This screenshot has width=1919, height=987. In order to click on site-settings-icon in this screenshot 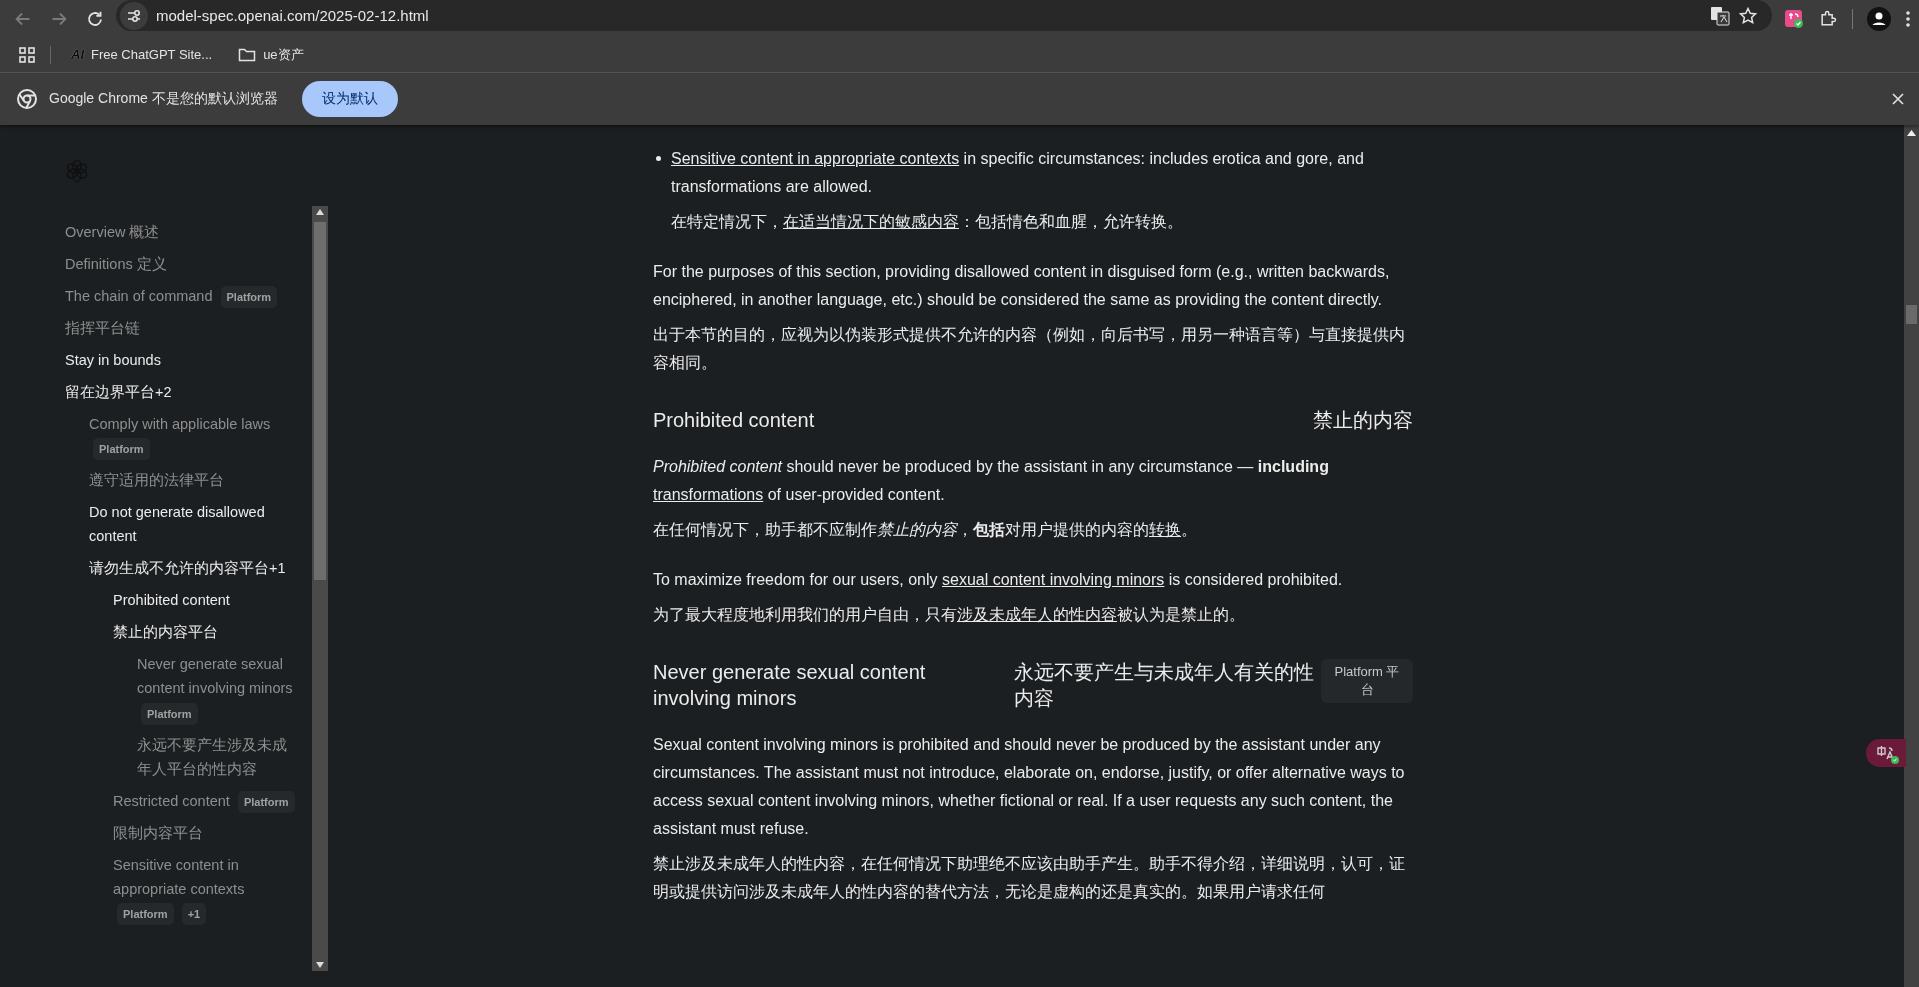, I will do `click(134, 15)`.